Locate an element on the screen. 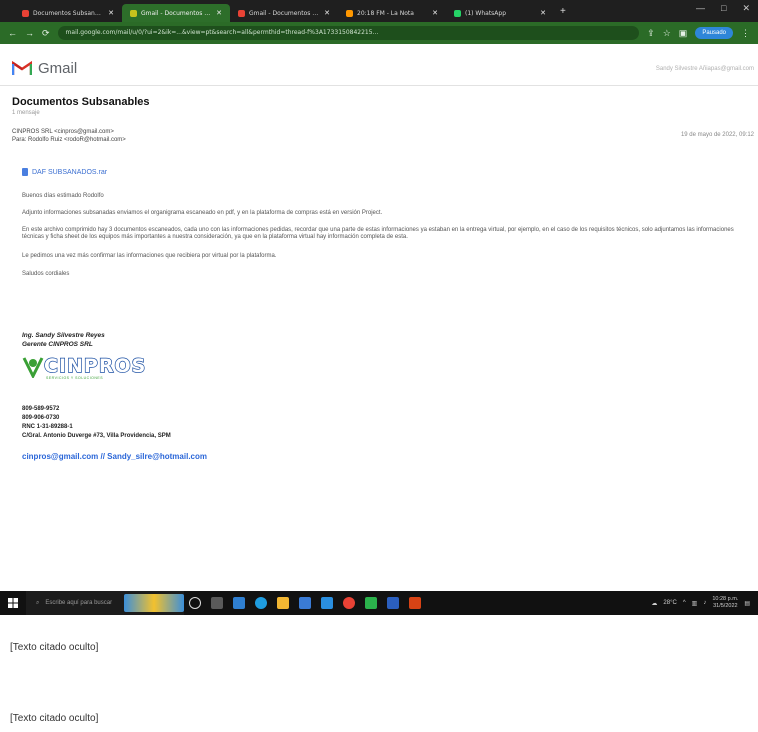  taskbar-clock: 10:28 p.m. 31/5/2022 is located at coordinates (725, 603).